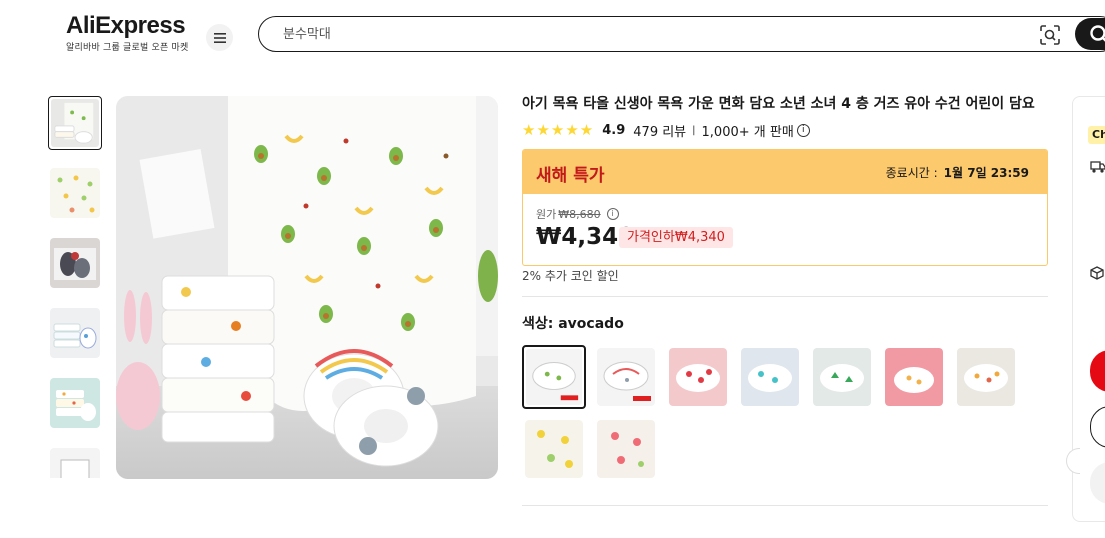 The width and height of the screenshot is (1105, 538). What do you see at coordinates (986, 173) in the screenshot?
I see `deal-end-value: 1월 7일 23:59` at bounding box center [986, 173].